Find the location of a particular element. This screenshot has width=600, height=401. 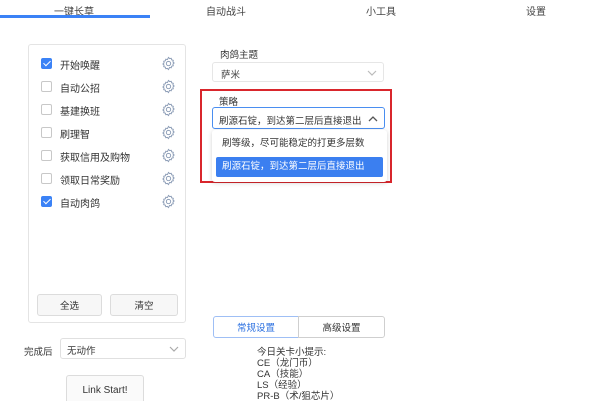

strategy-label: 策略 is located at coordinates (229, 102).